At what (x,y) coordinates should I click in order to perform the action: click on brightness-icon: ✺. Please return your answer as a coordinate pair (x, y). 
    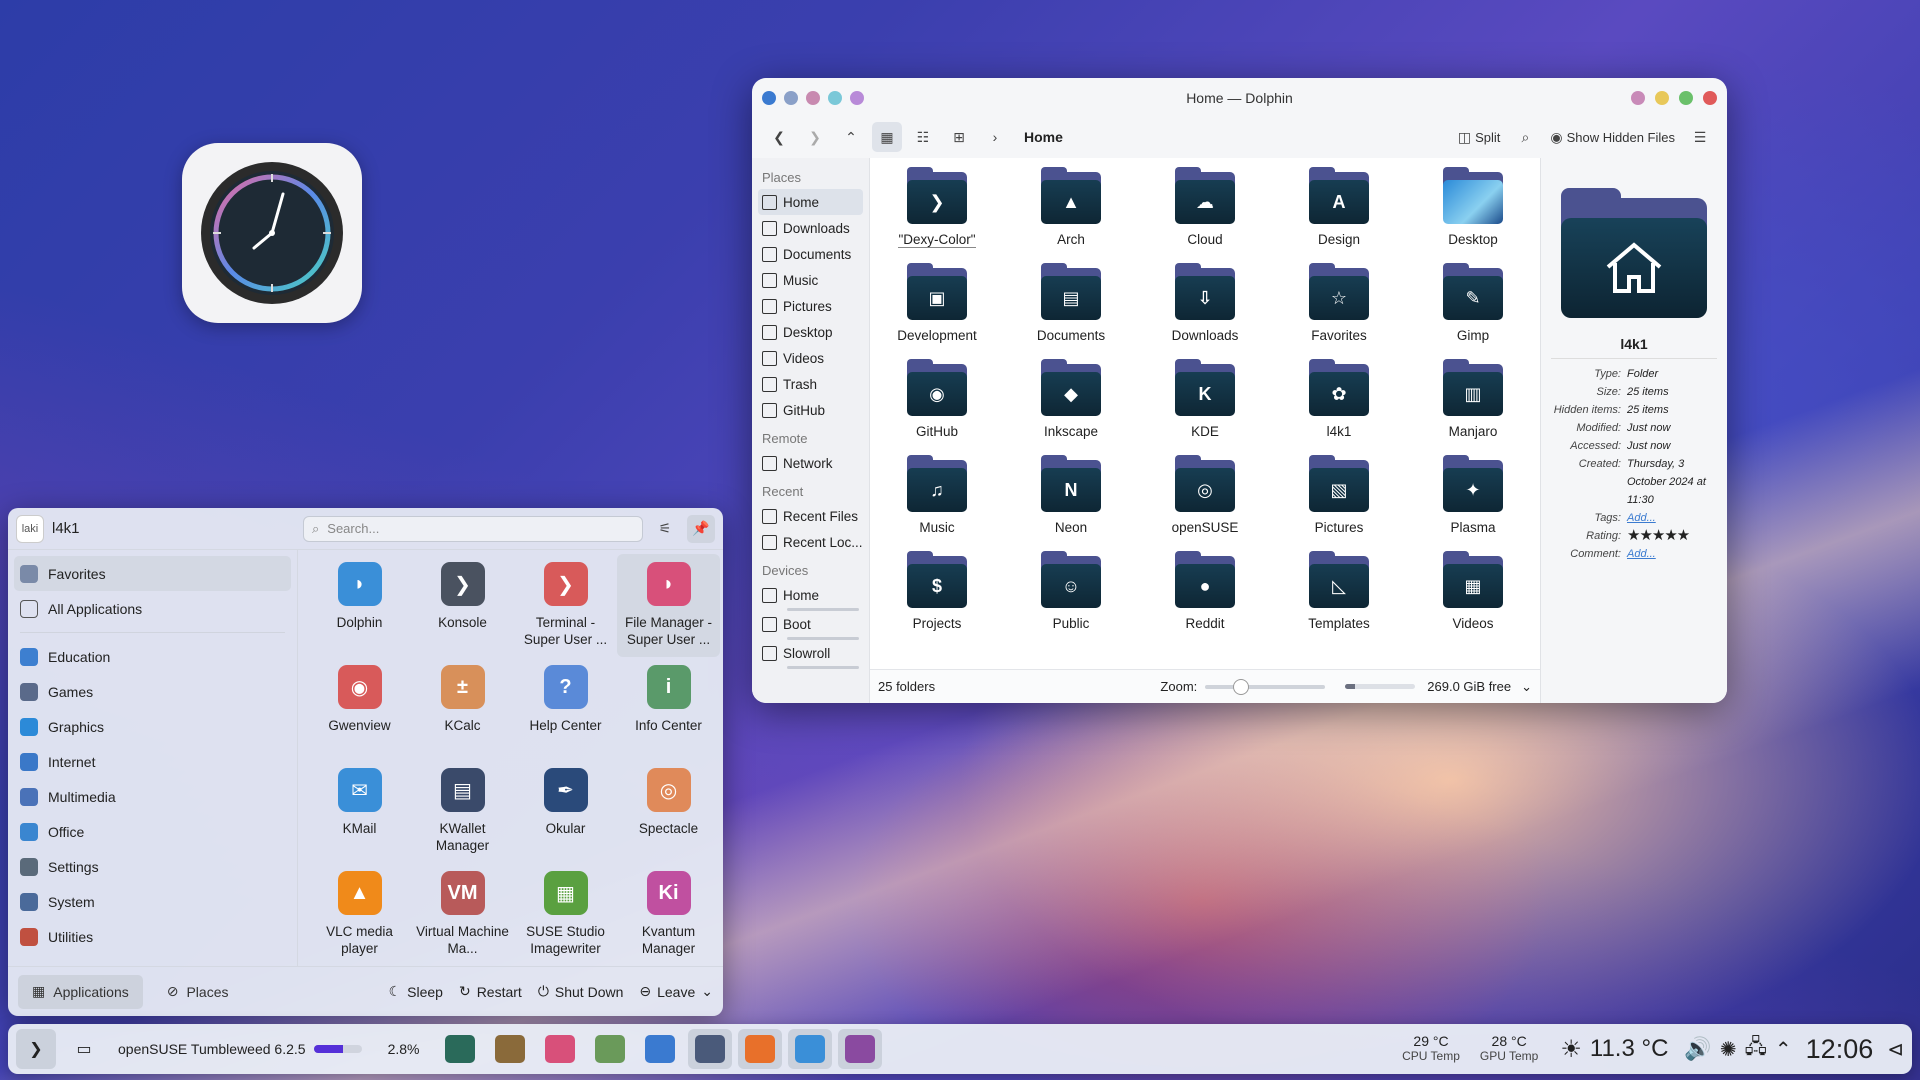
    Looking at the image, I should click on (1728, 1049).